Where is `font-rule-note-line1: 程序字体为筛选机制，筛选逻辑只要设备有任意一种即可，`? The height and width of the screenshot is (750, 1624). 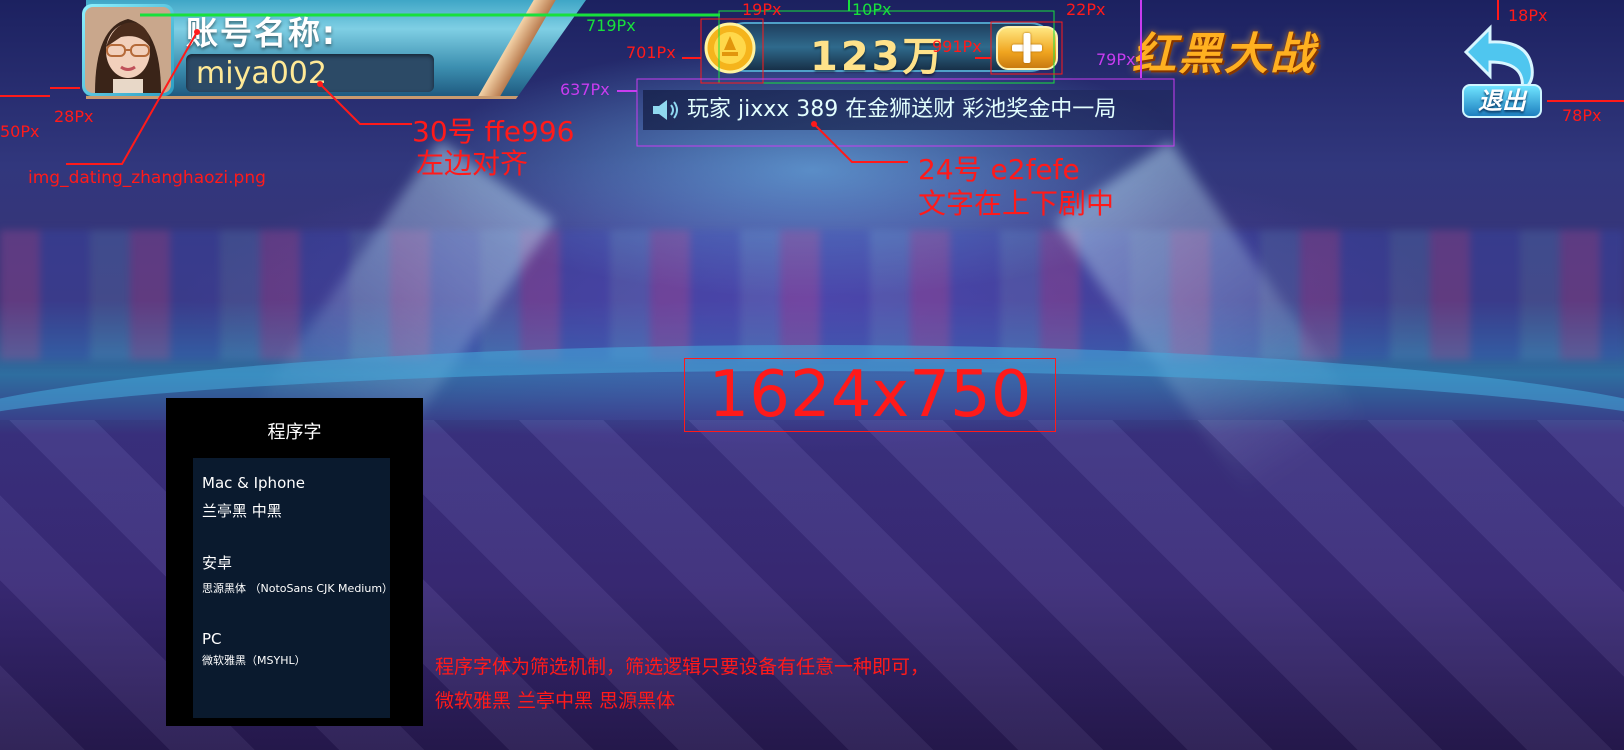 font-rule-note-line1: 程序字体为筛选机制，筛选逻辑只要设备有任意一种即可， is located at coordinates (682, 667).